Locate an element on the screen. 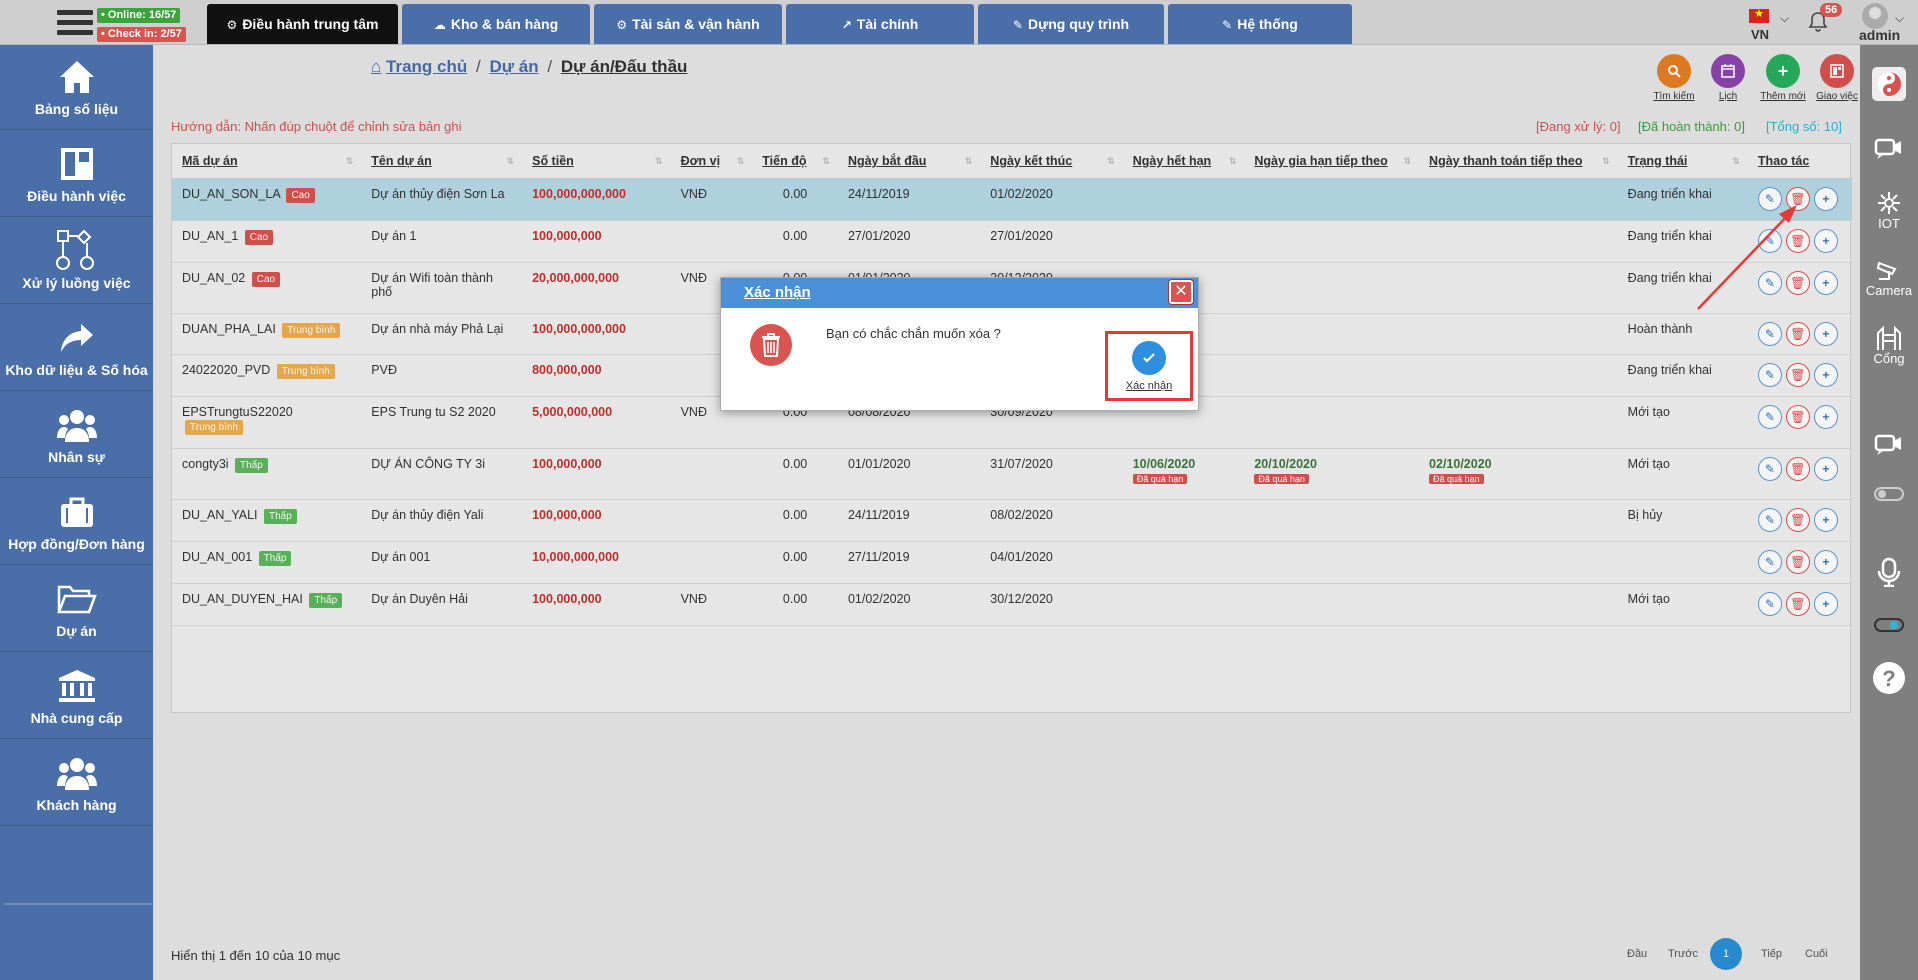 The image size is (1918, 980). gate-icon is located at coordinates (1889, 338).